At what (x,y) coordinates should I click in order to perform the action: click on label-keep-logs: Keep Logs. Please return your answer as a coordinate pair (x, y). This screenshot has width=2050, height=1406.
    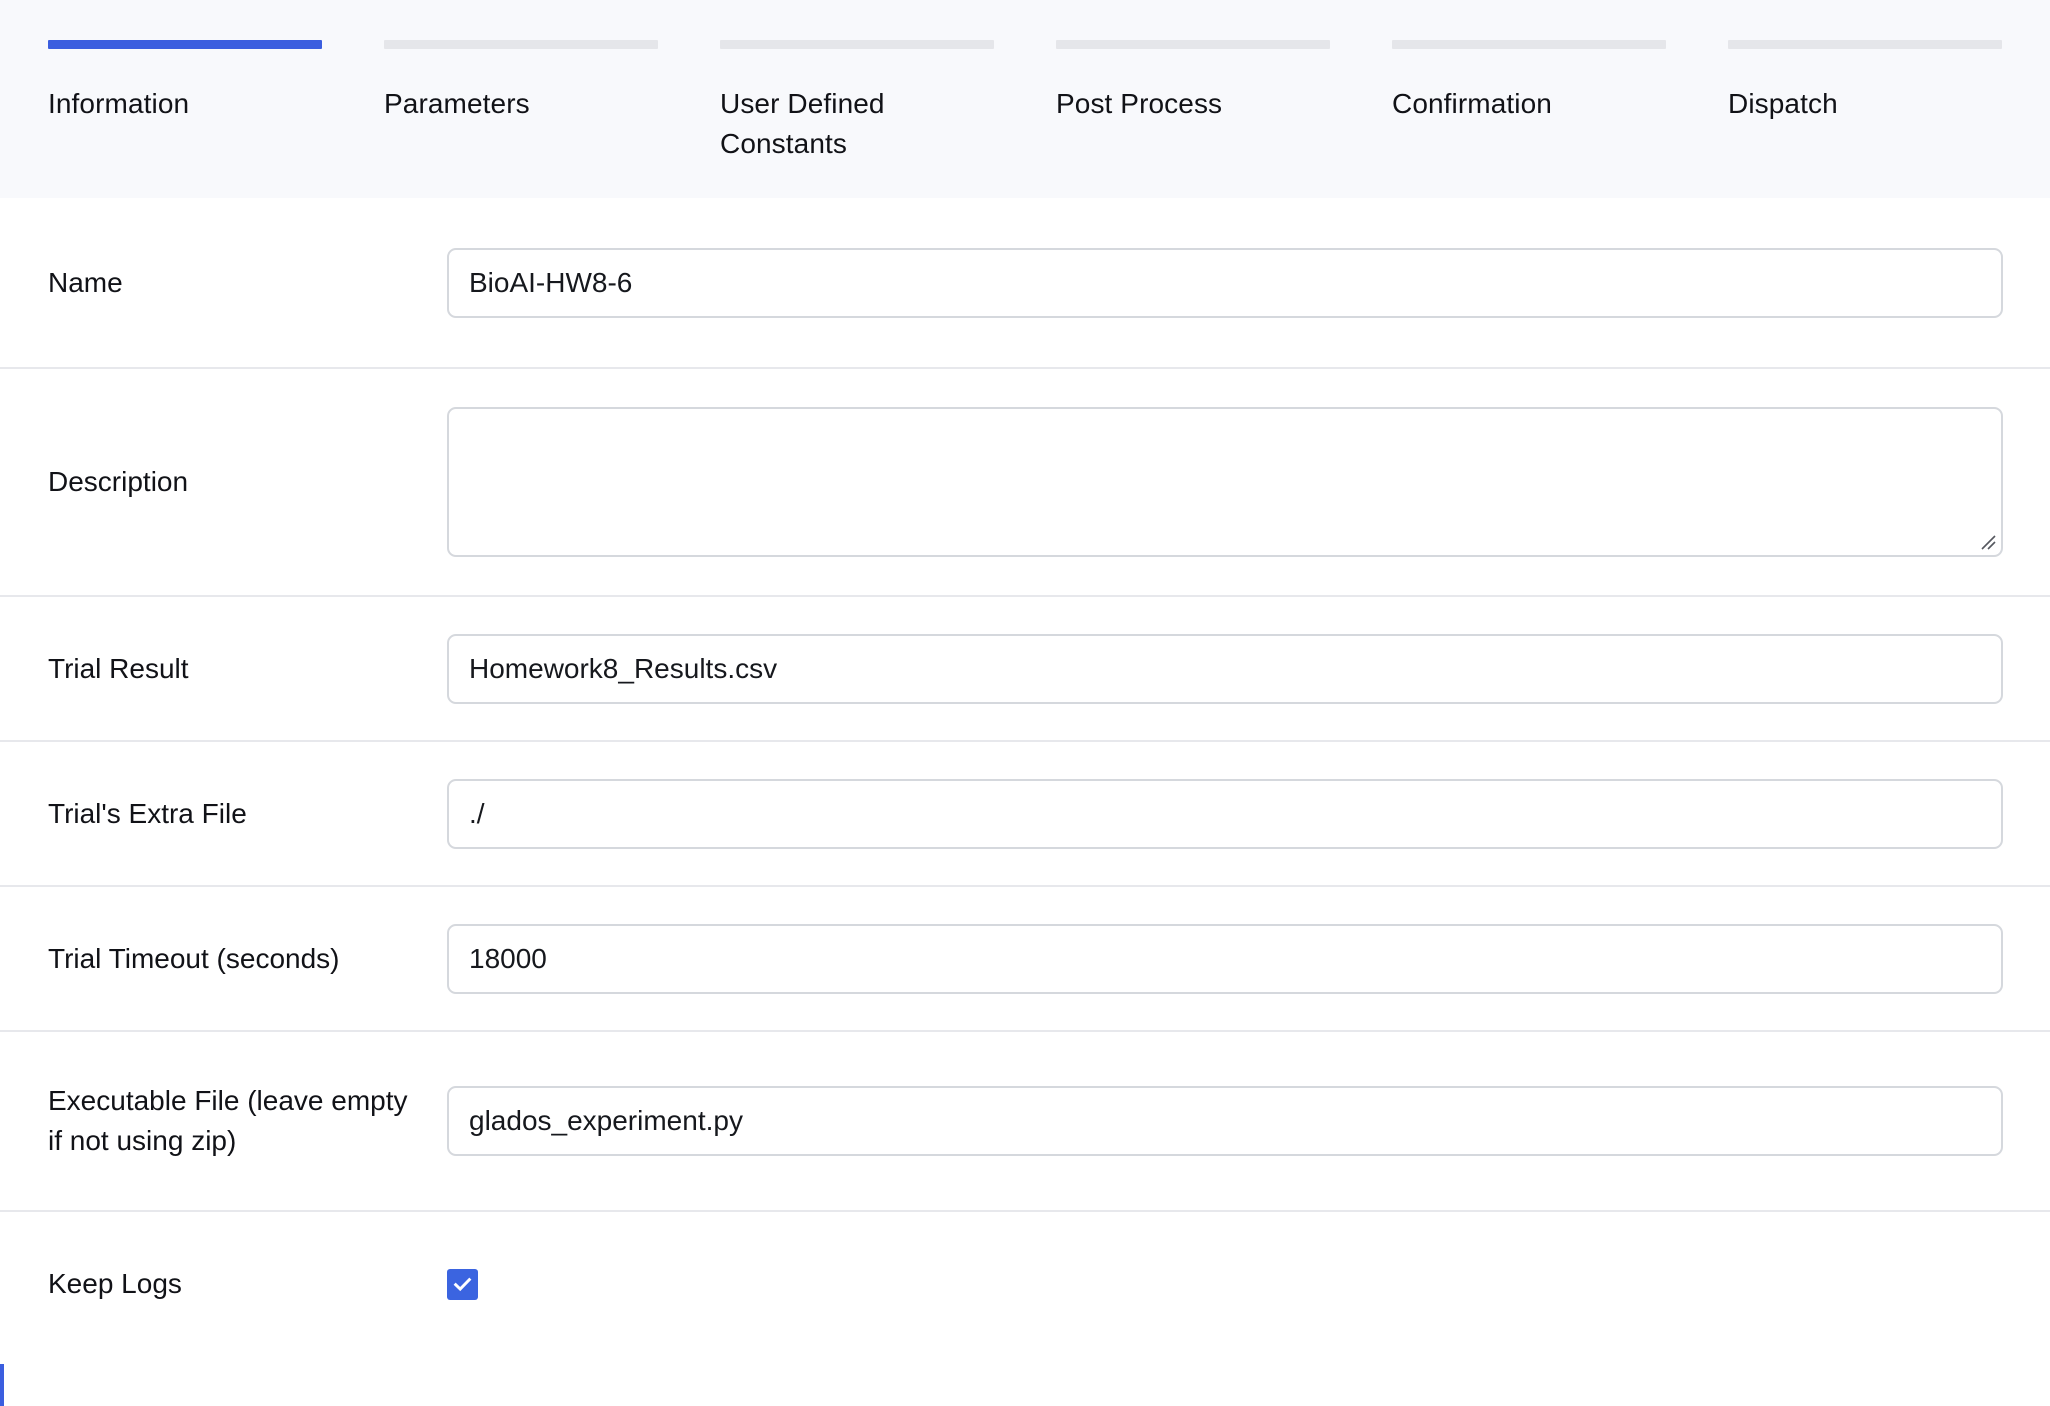
    Looking at the image, I should click on (115, 1283).